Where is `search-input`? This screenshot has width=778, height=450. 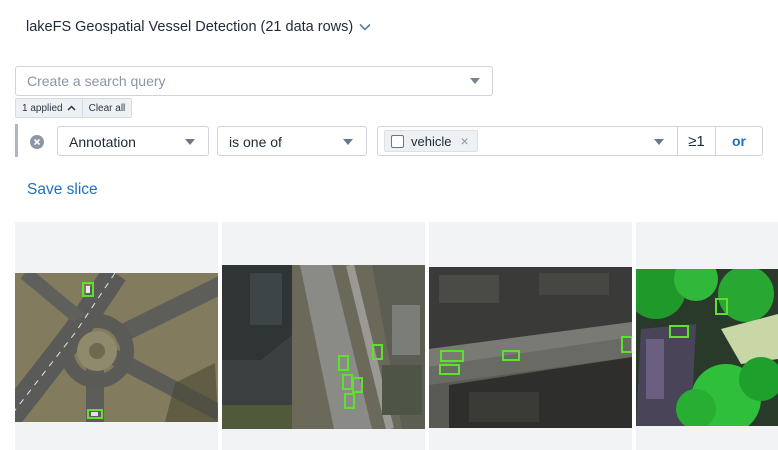
search-input is located at coordinates (241, 81).